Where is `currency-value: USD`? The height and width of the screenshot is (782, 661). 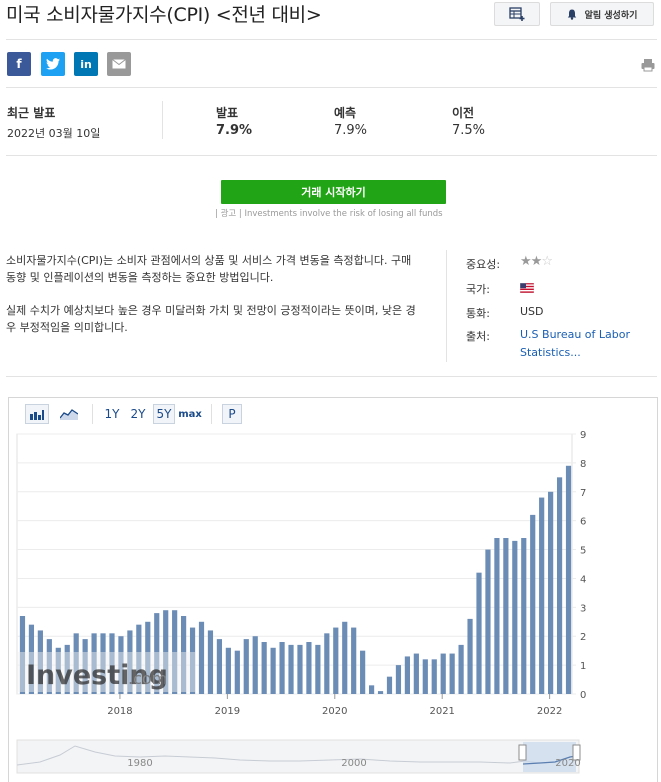 currency-value: USD is located at coordinates (532, 311).